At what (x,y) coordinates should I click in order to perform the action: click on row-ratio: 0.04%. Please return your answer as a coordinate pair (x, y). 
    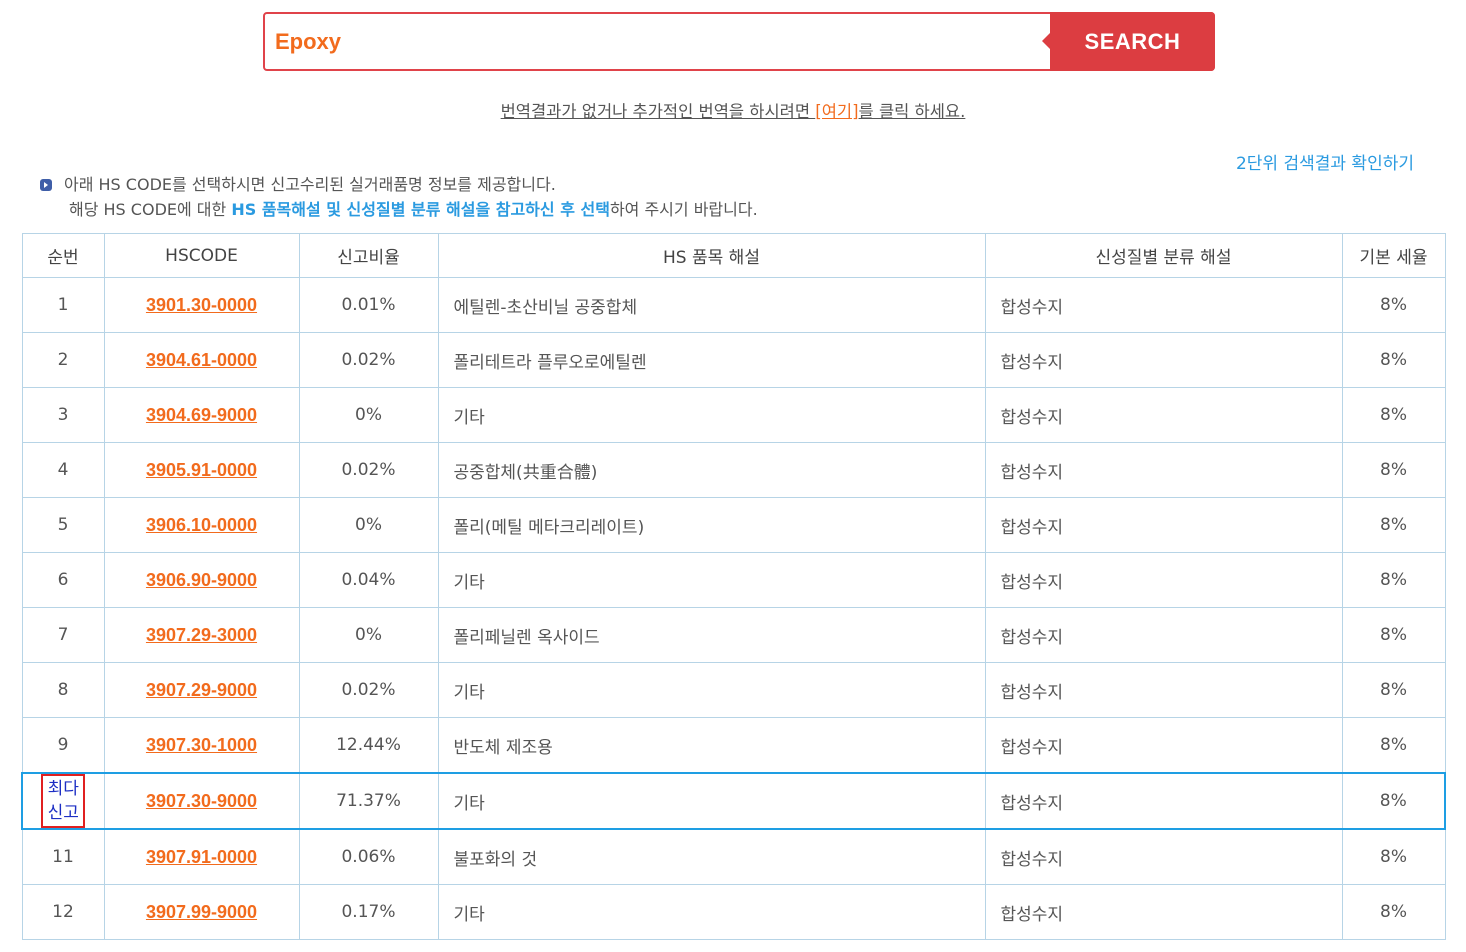
    Looking at the image, I should click on (368, 580).